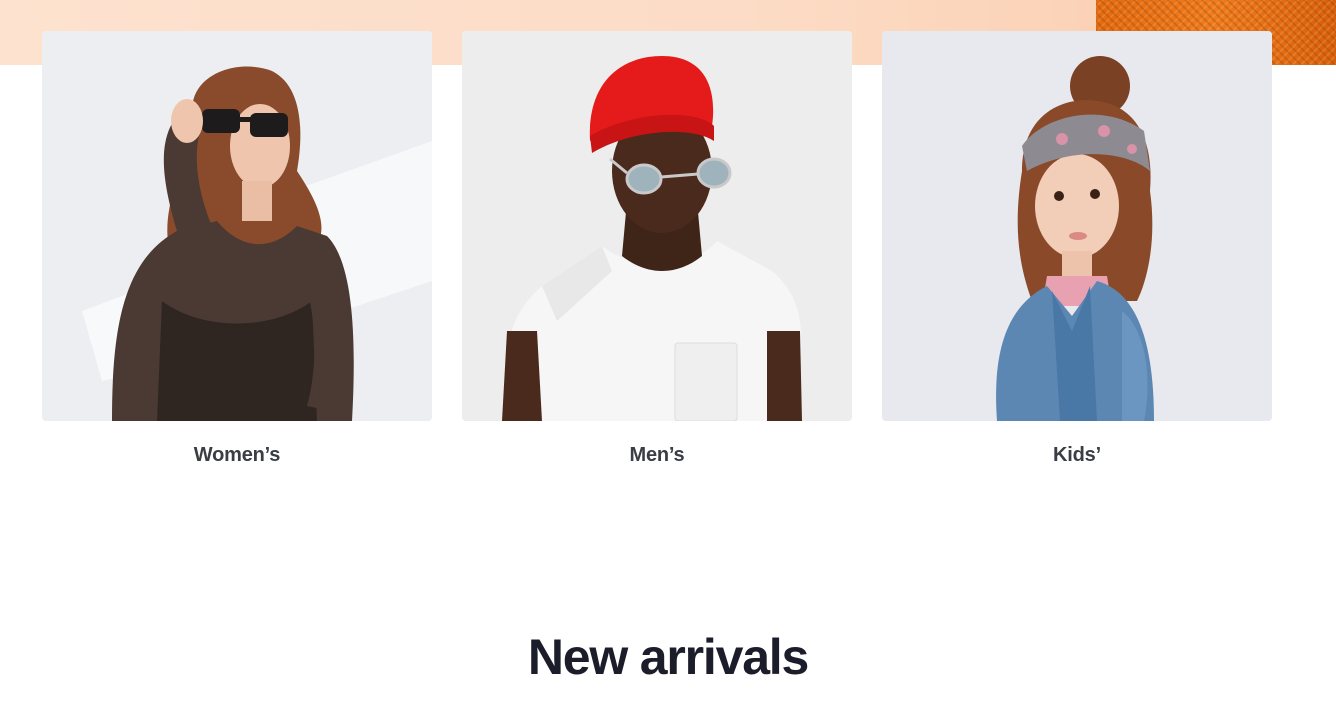 The height and width of the screenshot is (704, 1336). What do you see at coordinates (1077, 455) in the screenshot?
I see `category-label-kids: Kids’` at bounding box center [1077, 455].